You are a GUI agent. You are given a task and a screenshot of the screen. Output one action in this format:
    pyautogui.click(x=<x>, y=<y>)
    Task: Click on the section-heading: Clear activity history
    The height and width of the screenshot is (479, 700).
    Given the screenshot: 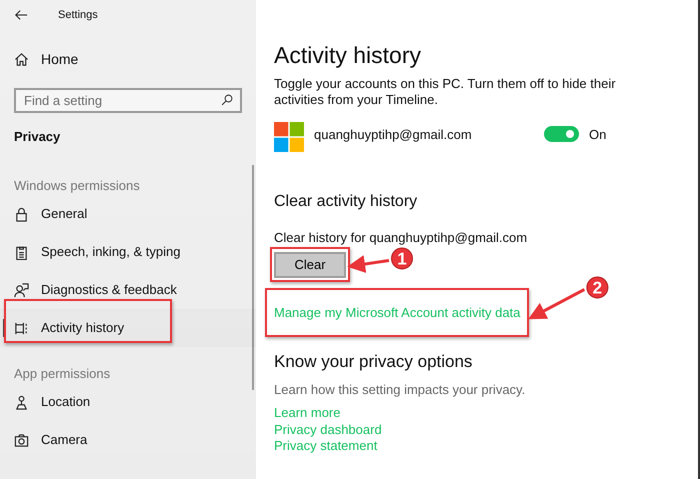 What is the action you would take?
    pyautogui.click(x=346, y=202)
    